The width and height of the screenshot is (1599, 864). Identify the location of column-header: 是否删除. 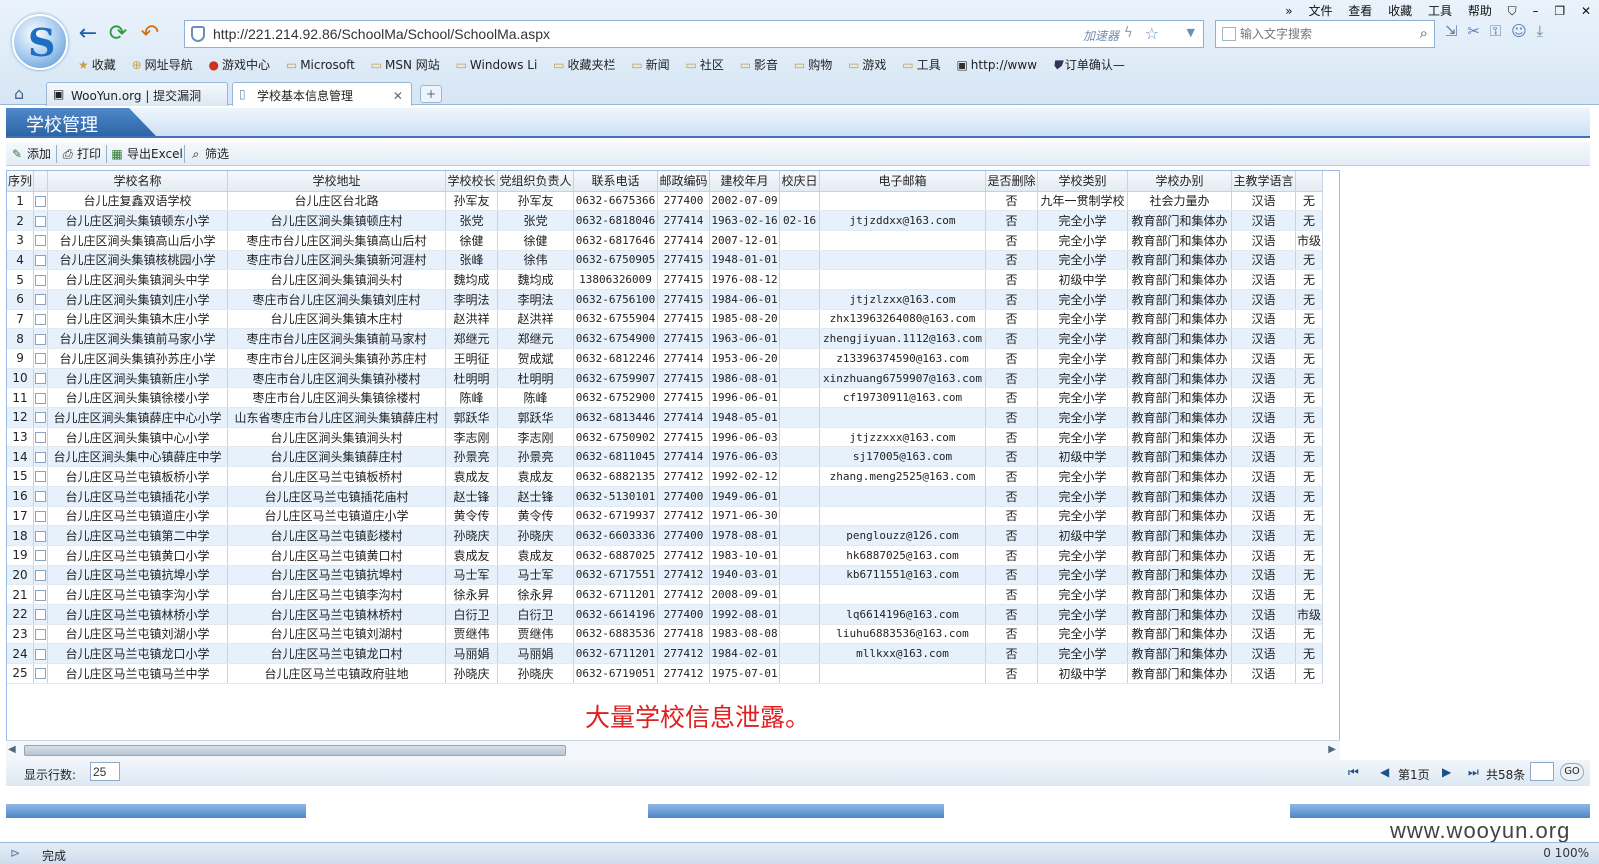
(1012, 181).